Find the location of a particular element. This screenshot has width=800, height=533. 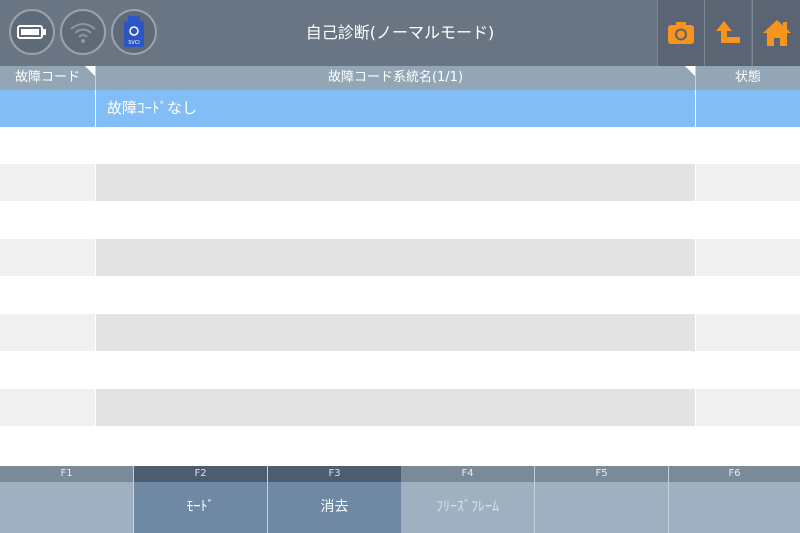

home-icon is located at coordinates (777, 33).